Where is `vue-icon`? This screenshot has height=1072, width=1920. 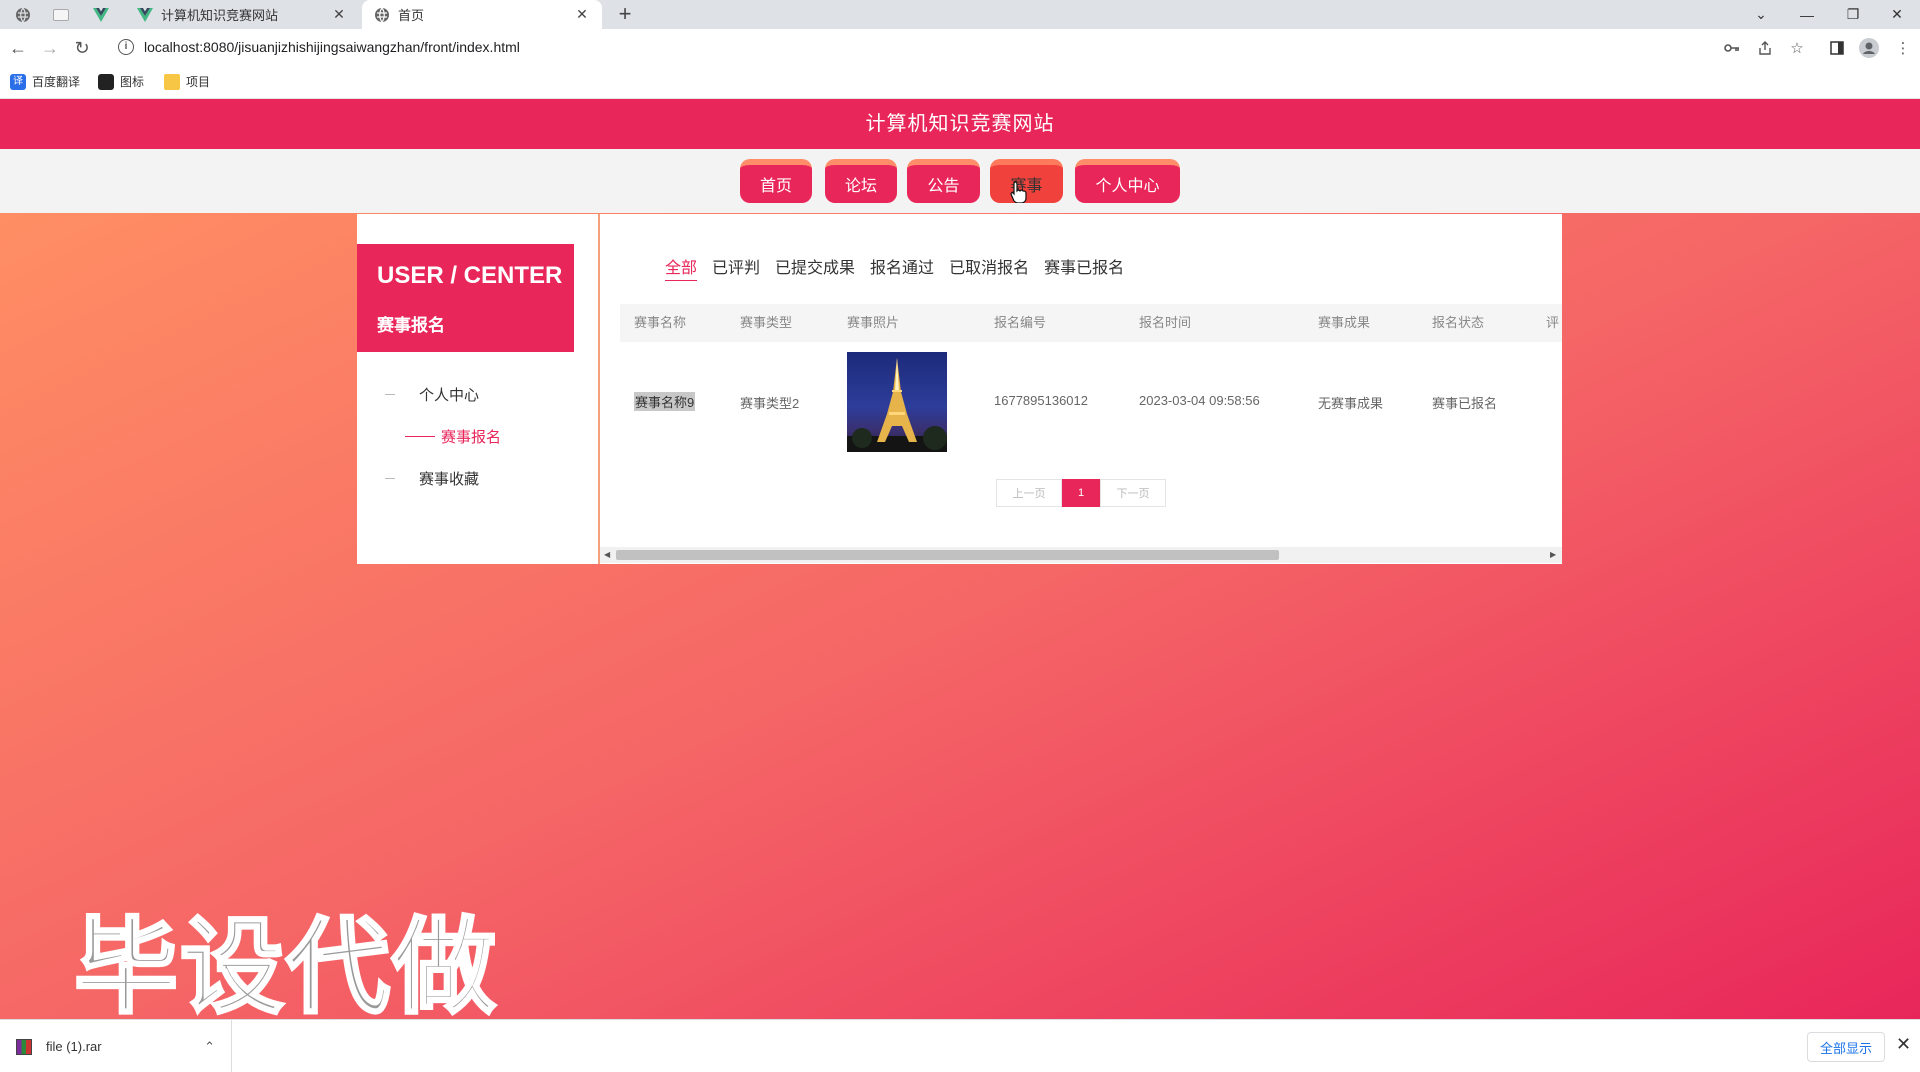 vue-icon is located at coordinates (145, 15).